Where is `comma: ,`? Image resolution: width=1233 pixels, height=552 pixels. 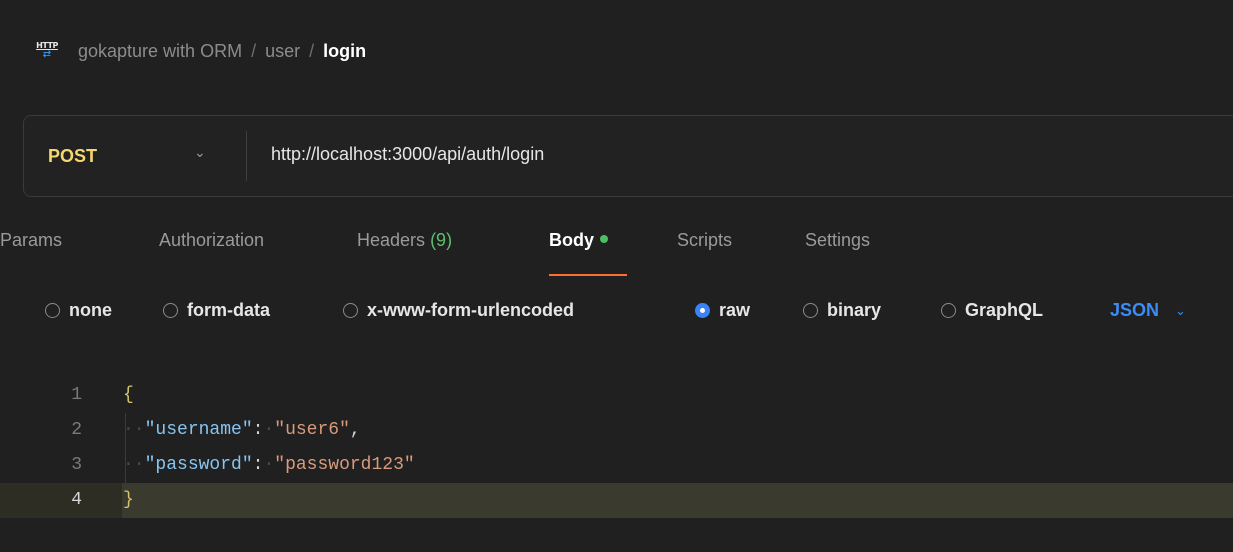
comma: , is located at coordinates (355, 430).